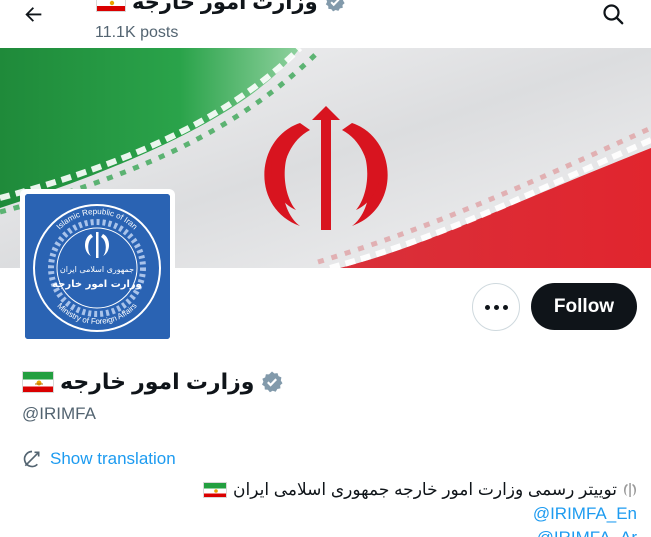 Image resolution: width=651 pixels, height=537 pixels. I want to click on link-irimfa-ar: @IRIMFA_Ar, so click(587, 532).